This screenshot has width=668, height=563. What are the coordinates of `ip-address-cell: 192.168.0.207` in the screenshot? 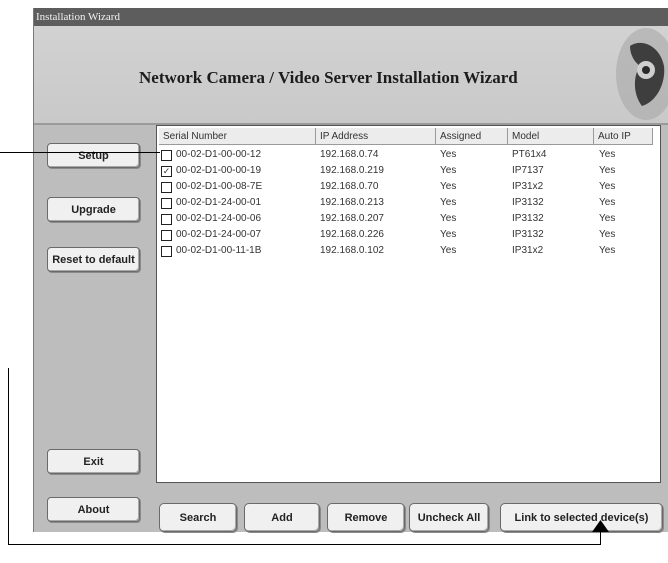 It's located at (352, 218).